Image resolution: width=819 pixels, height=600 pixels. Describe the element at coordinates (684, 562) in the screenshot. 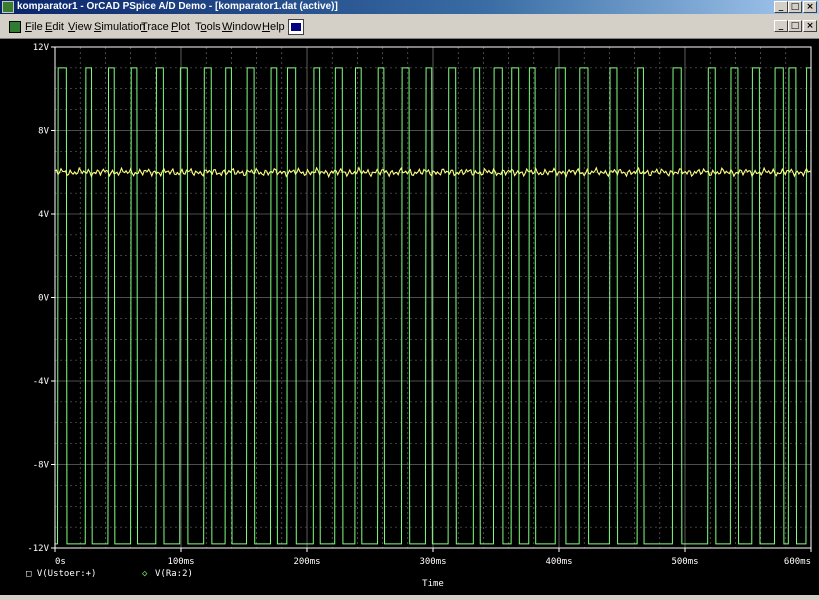

I see `x-tick-label: 500ms` at that location.